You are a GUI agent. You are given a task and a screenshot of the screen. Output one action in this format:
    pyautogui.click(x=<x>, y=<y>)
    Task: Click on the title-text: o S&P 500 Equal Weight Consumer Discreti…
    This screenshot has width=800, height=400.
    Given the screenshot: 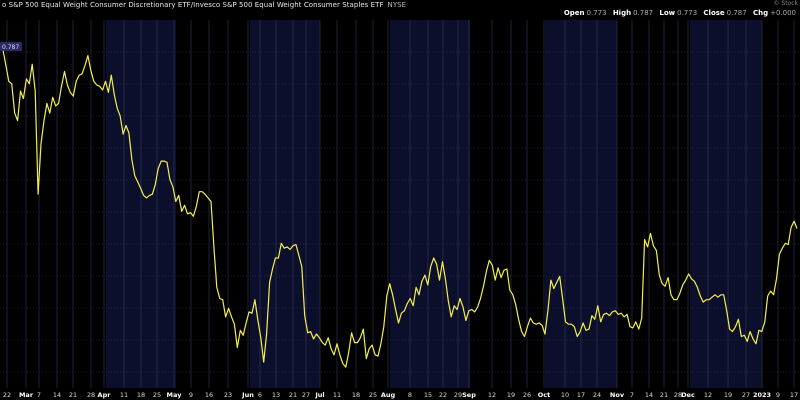 What is the action you would take?
    pyautogui.click(x=193, y=5)
    